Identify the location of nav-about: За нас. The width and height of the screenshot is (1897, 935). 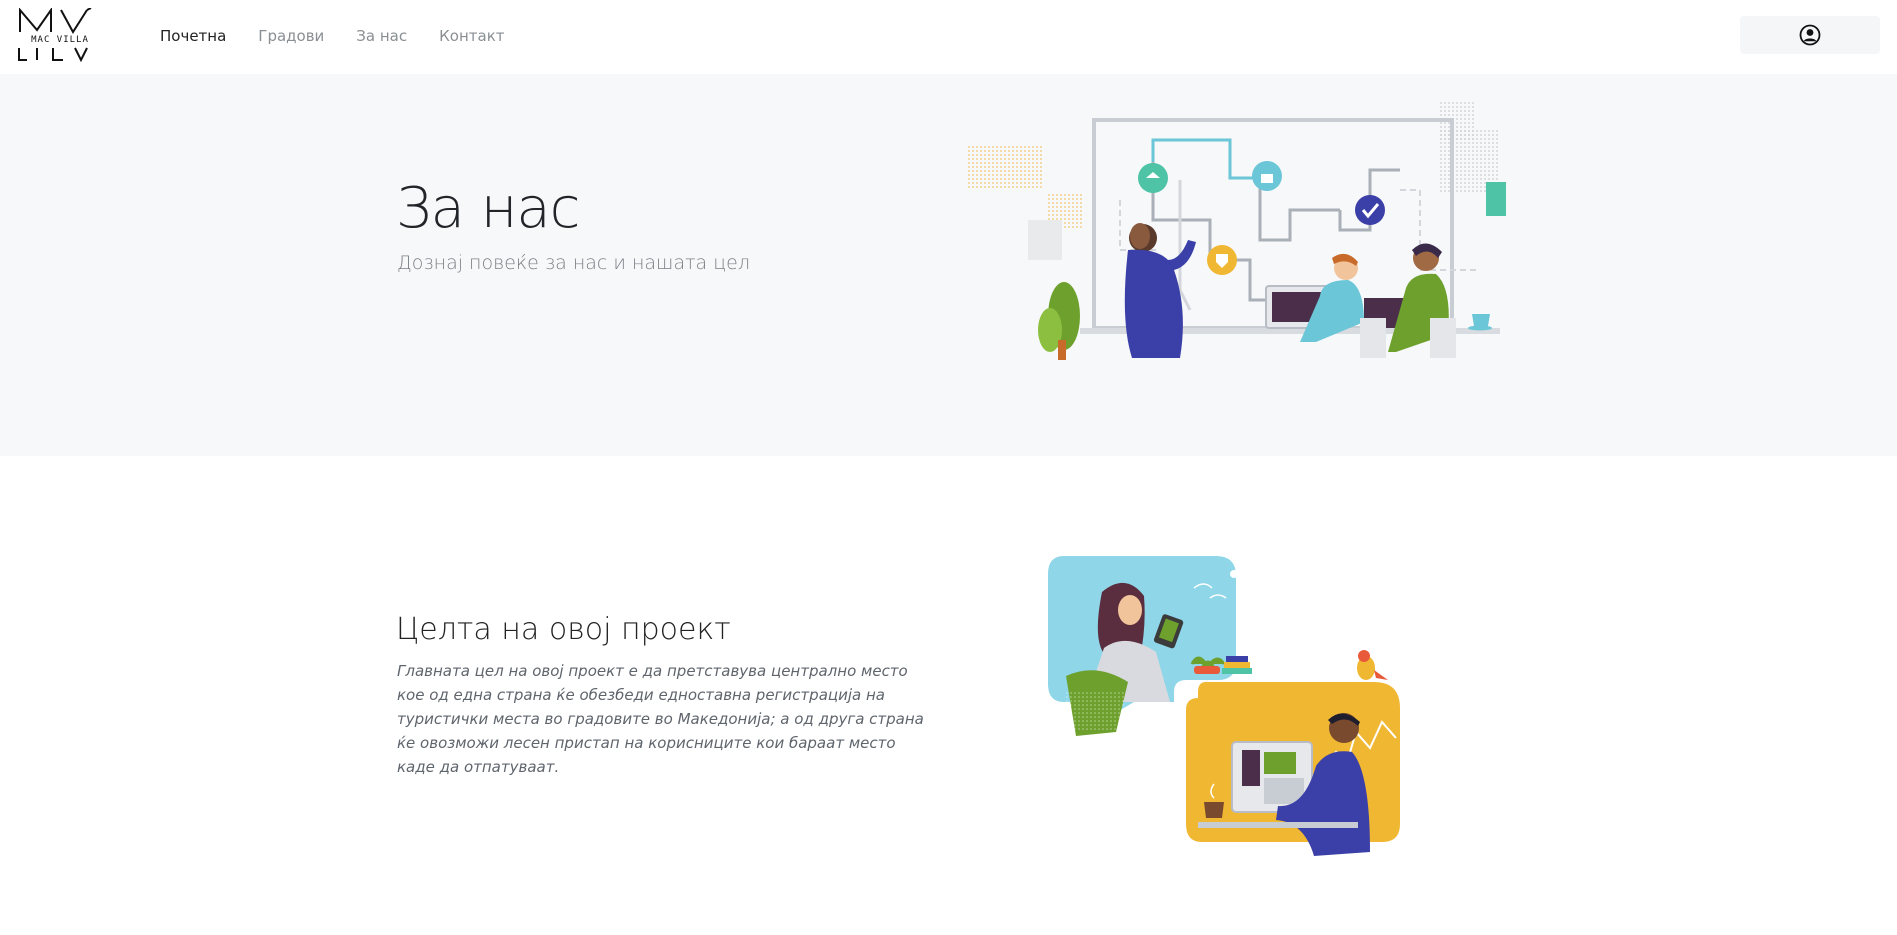
(381, 36).